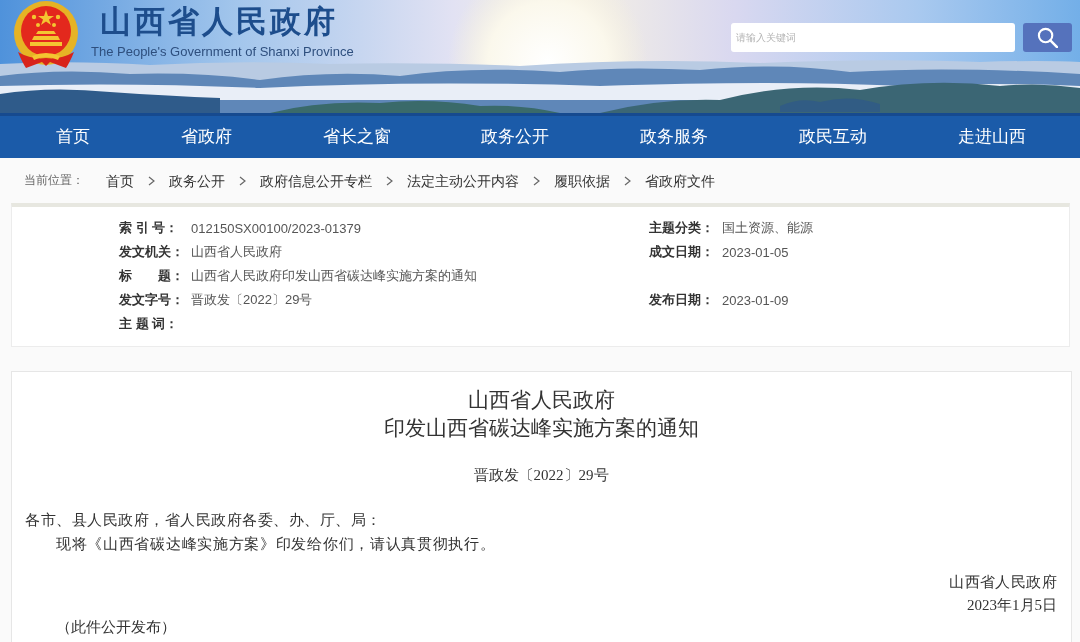 The width and height of the screenshot is (1080, 642). Describe the element at coordinates (463, 180) in the screenshot. I see `breadcrumb-link: 法定主动公开内容` at that location.